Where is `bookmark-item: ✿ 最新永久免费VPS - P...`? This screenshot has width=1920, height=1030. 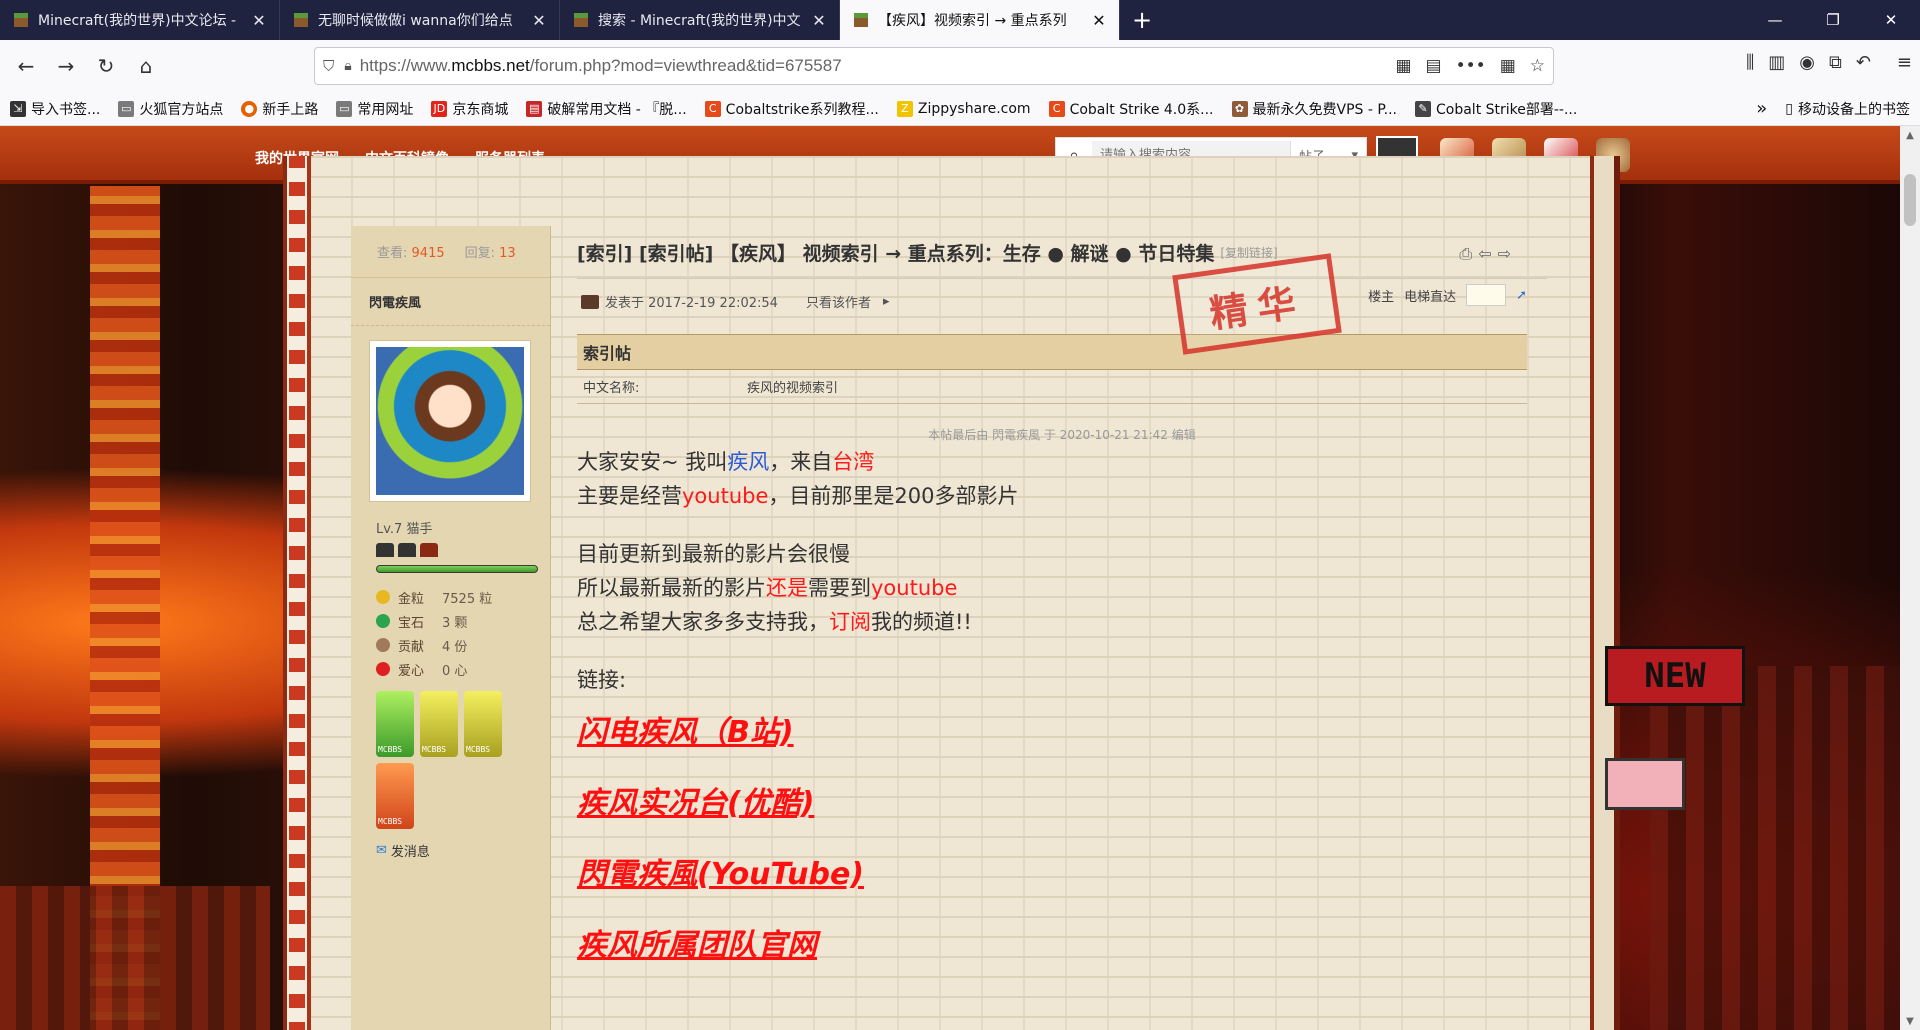 bookmark-item: ✿ 最新永久免费VPS - P... is located at coordinates (1314, 109).